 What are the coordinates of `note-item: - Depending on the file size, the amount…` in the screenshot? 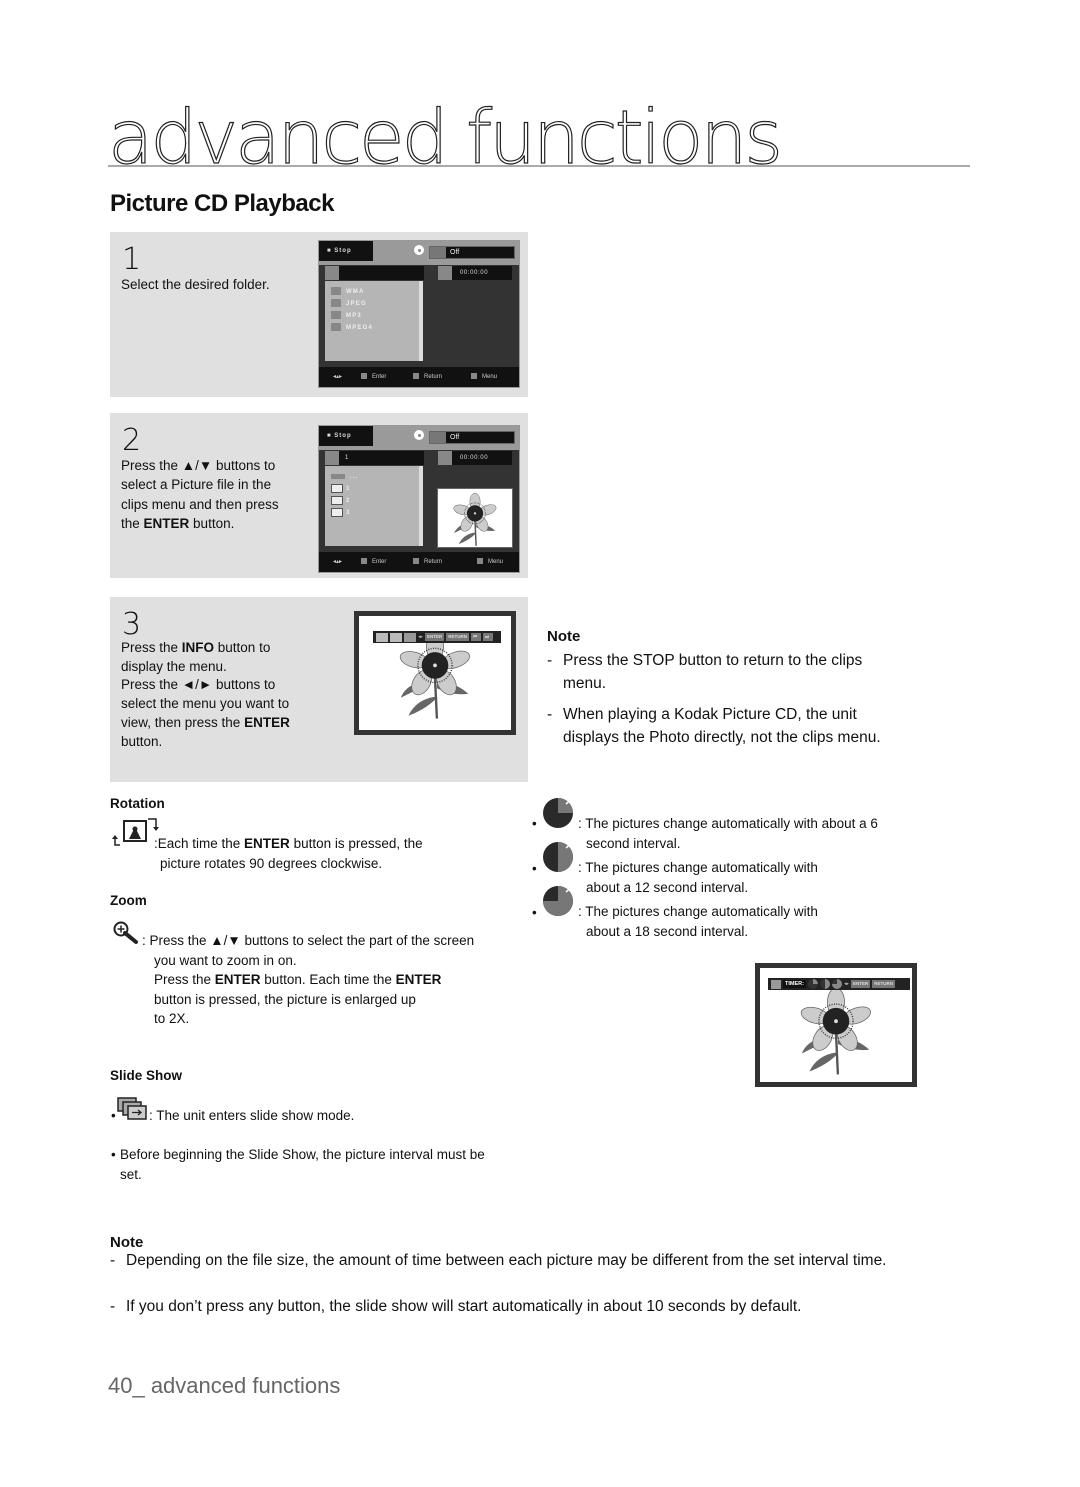 It's located at (510, 1261).